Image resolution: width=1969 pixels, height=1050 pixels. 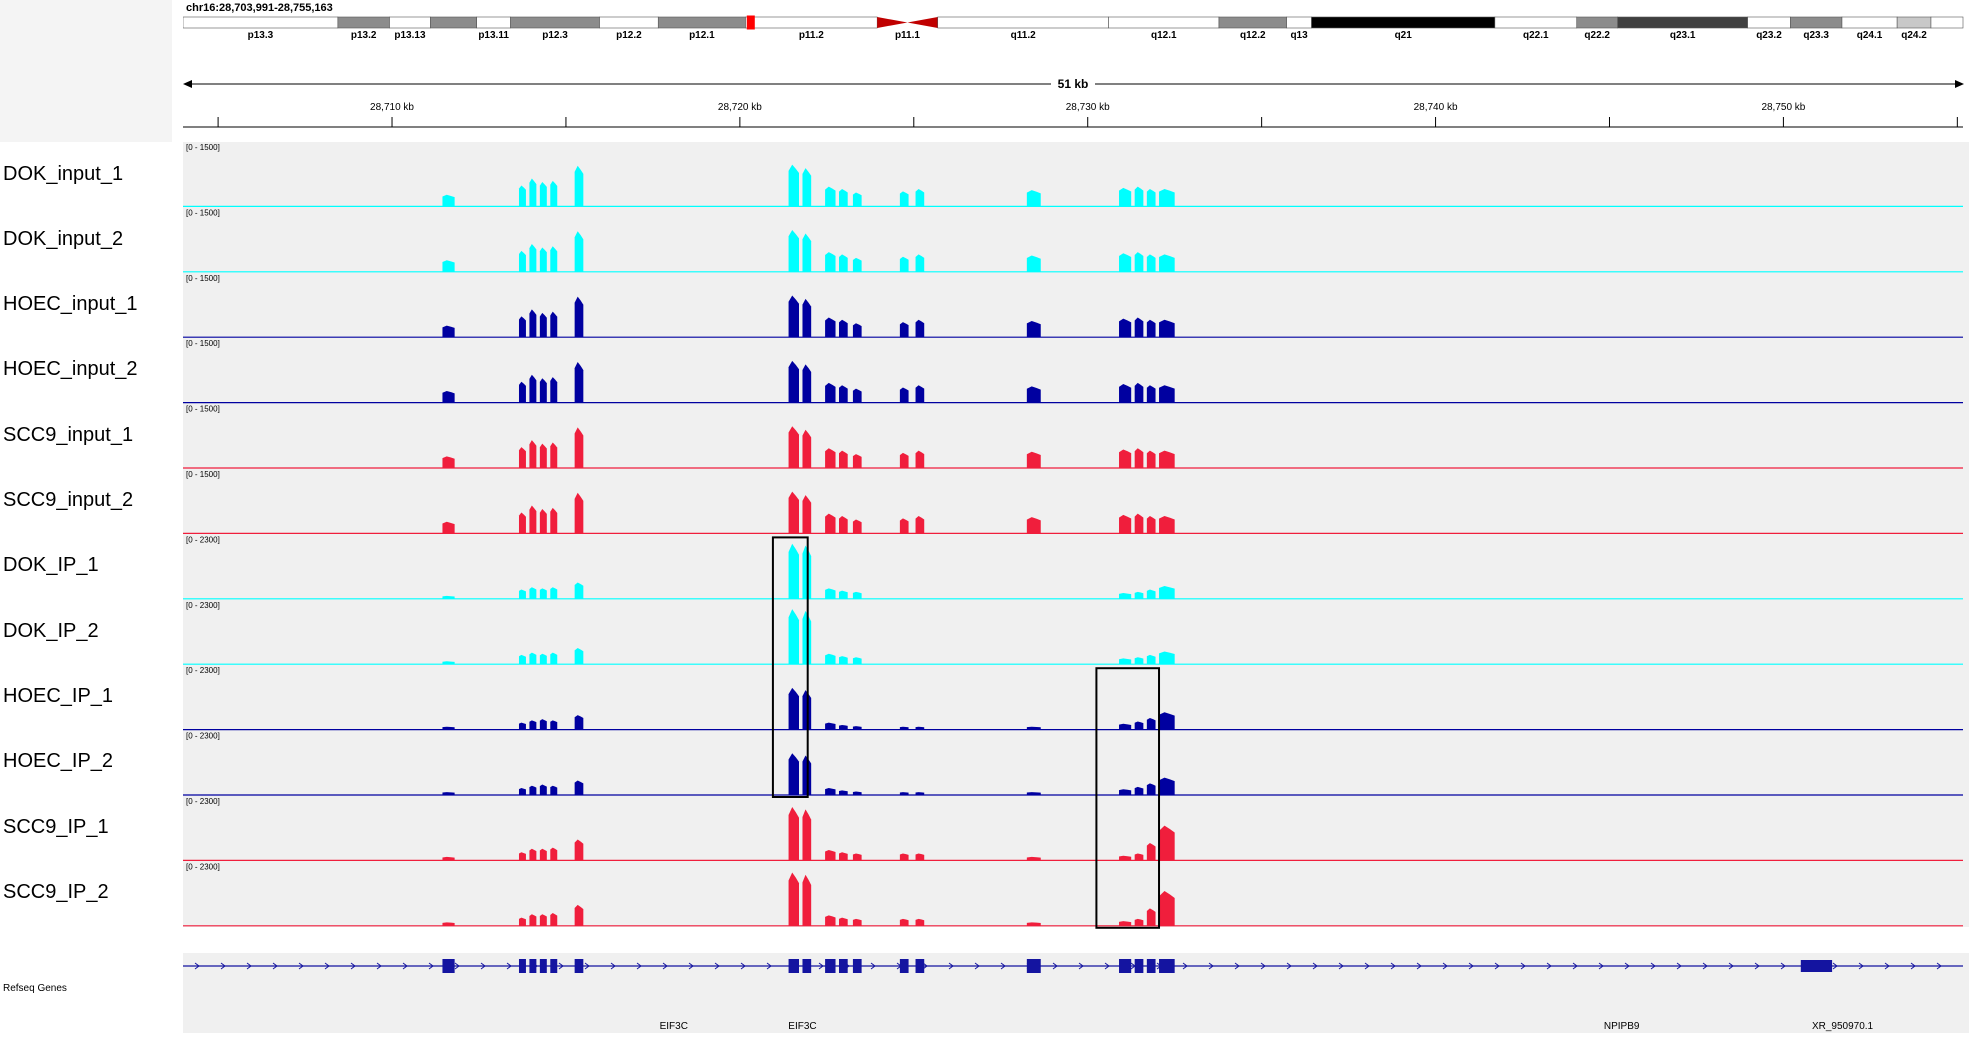 What do you see at coordinates (56, 827) in the screenshot?
I see `track-name-scc9-ip-1: SCC9_IP_1` at bounding box center [56, 827].